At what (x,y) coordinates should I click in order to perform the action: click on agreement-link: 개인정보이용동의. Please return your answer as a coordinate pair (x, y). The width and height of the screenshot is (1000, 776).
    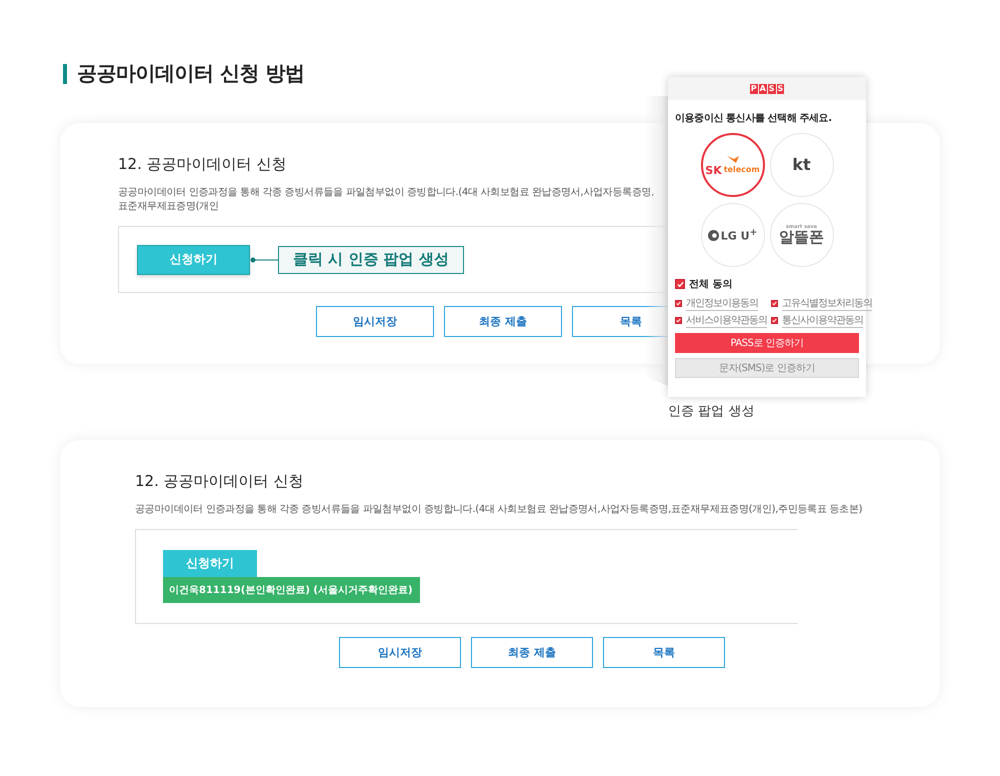
    Looking at the image, I should click on (722, 303).